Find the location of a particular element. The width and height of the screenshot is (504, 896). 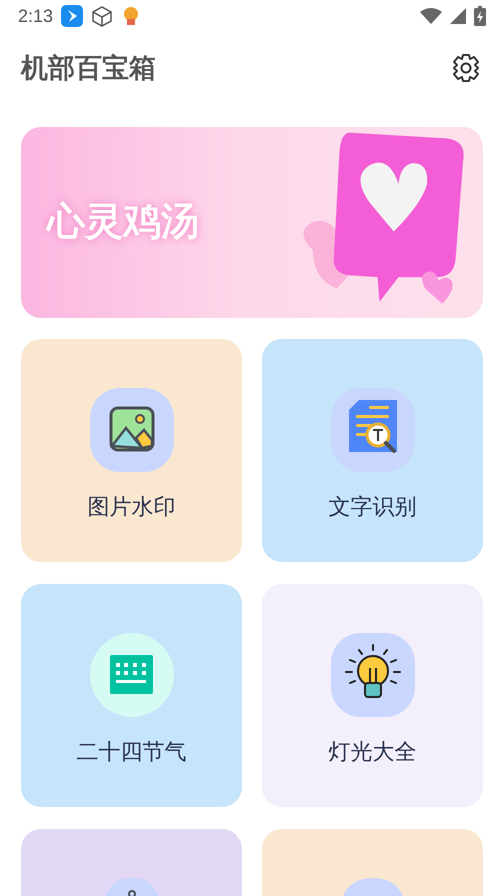

keyboard-icon is located at coordinates (132, 675).